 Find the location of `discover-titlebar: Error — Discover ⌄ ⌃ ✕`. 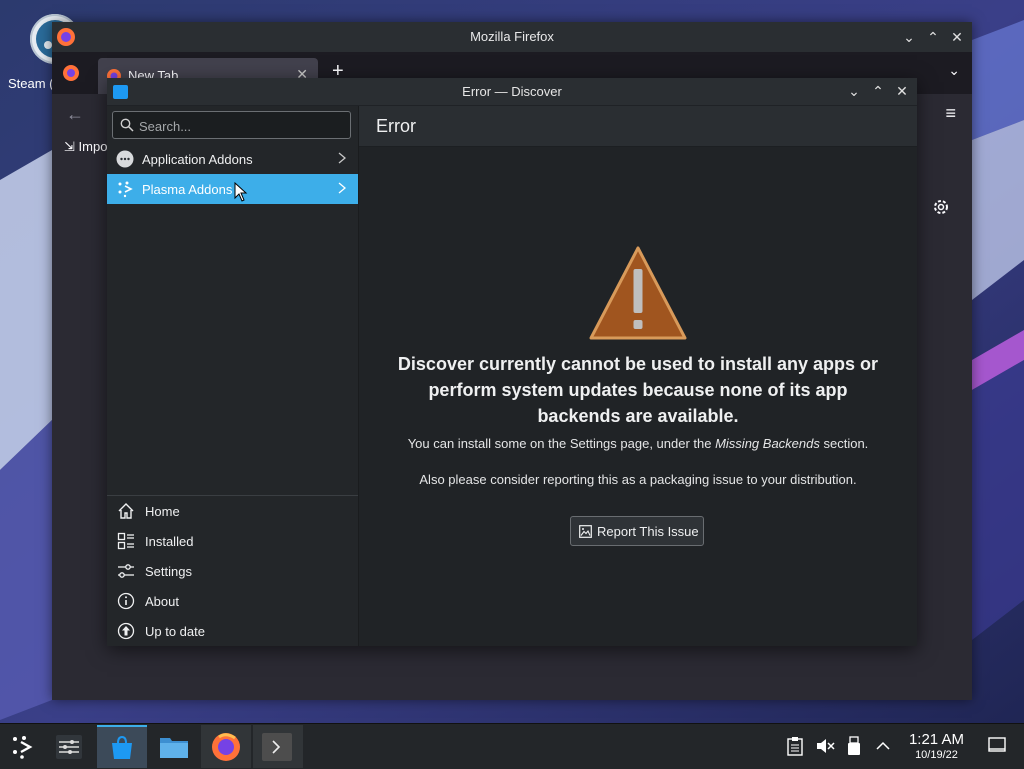

discover-titlebar: Error — Discover ⌄ ⌃ ✕ is located at coordinates (512, 92).